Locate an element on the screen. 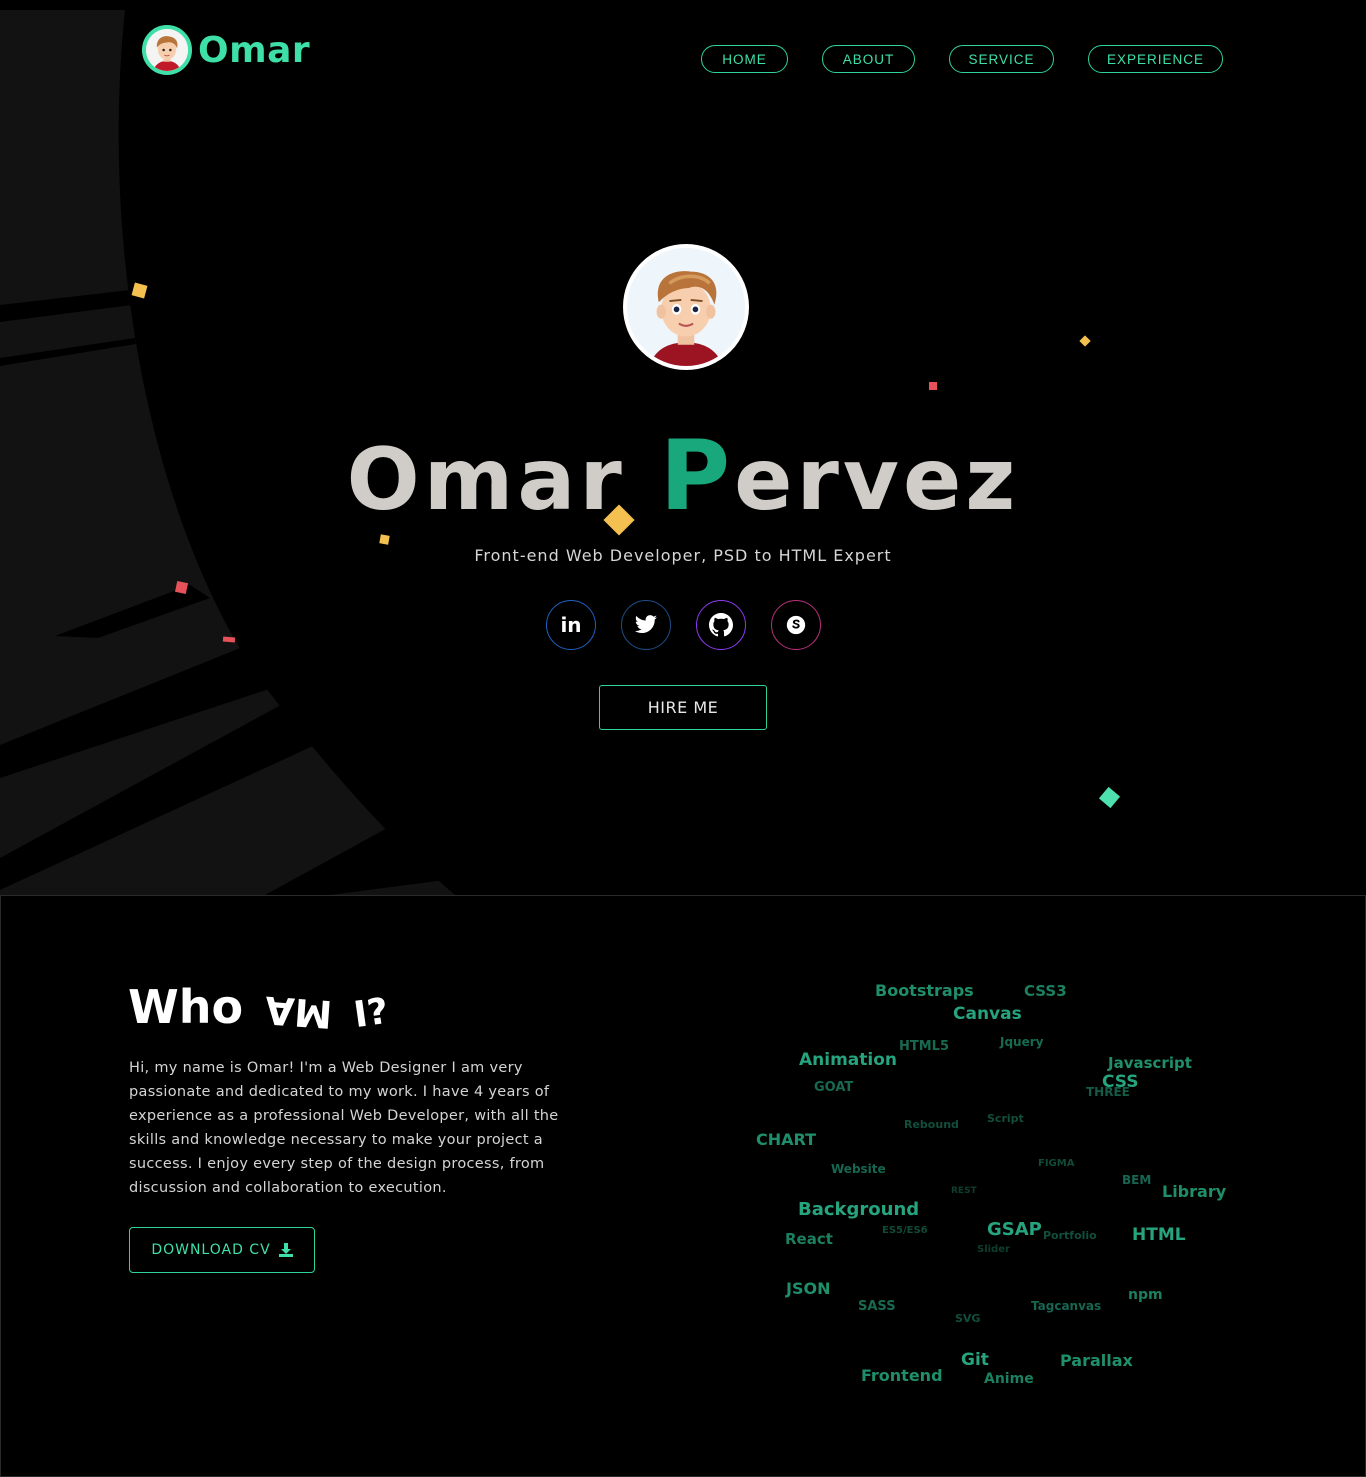  hero-avatar is located at coordinates (686, 307).